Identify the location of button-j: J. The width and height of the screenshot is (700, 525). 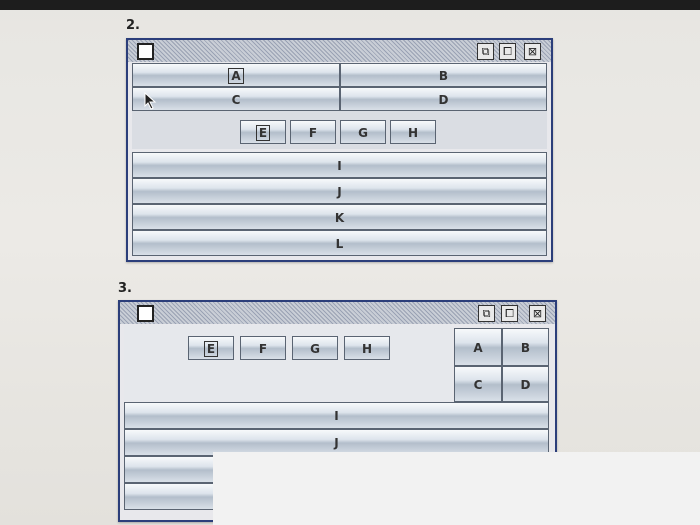
(339, 191).